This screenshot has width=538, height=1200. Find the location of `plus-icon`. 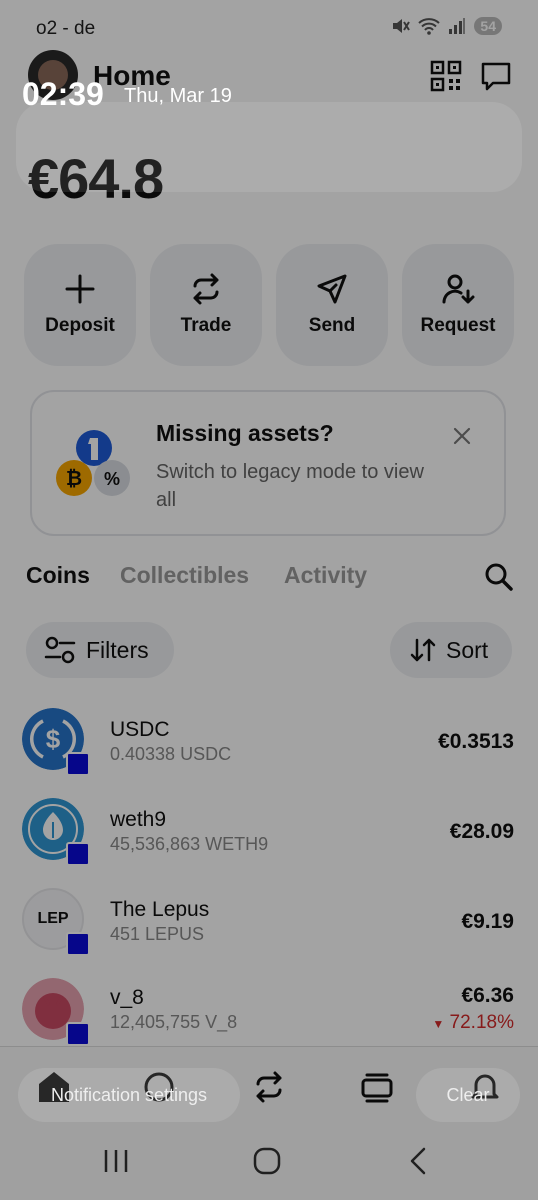

plus-icon is located at coordinates (80, 289).